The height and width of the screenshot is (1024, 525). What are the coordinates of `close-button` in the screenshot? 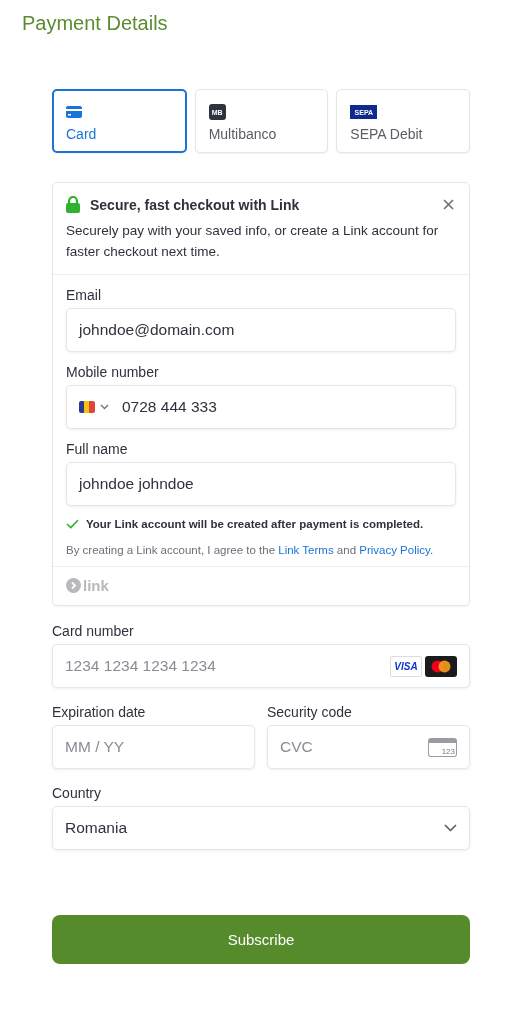 It's located at (448, 204).